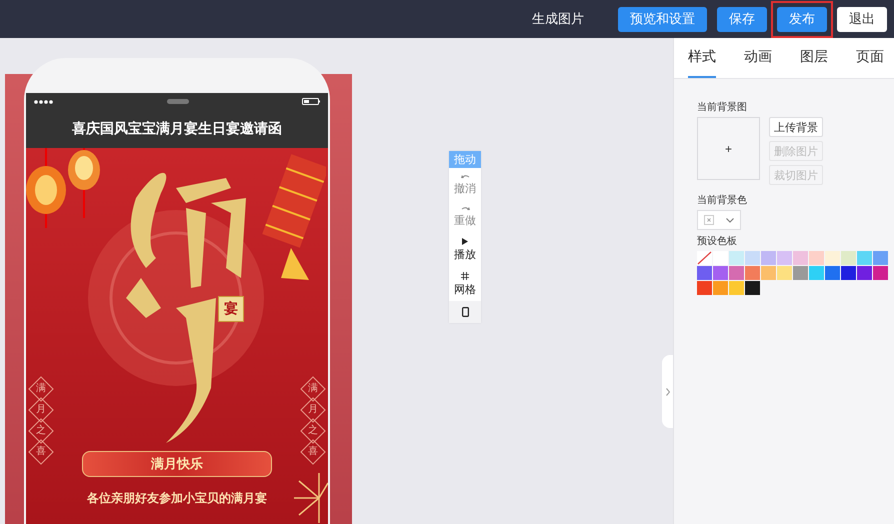  What do you see at coordinates (177, 129) in the screenshot?
I see `invitation-title: 喜庆国风宝宝满月宴生日宴邀请函` at bounding box center [177, 129].